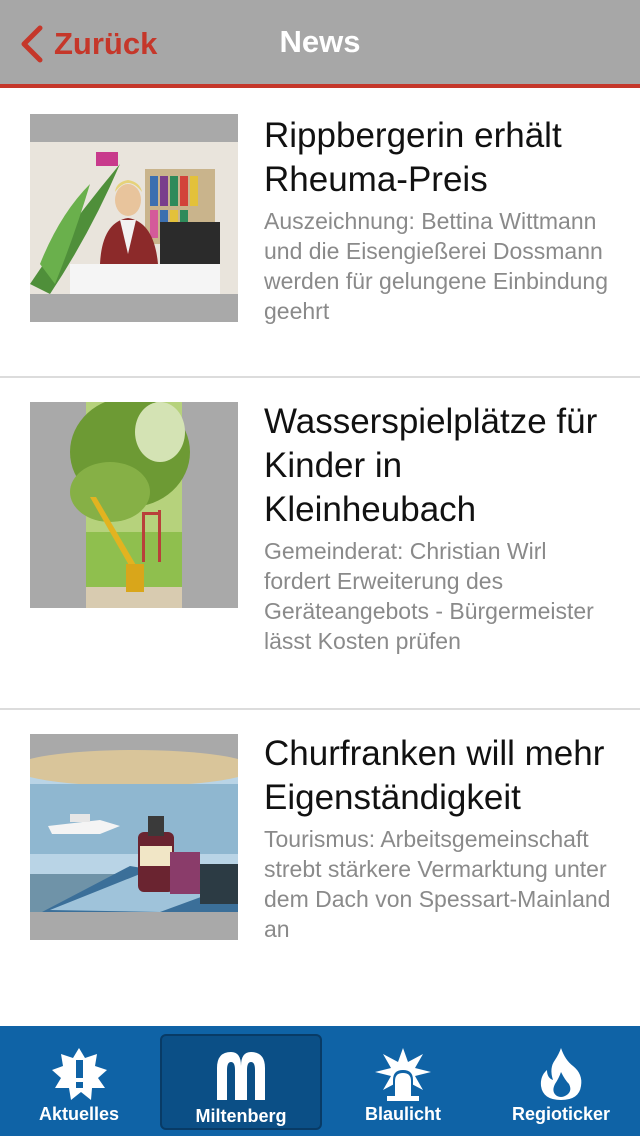  Describe the element at coordinates (413, 157) in the screenshot. I see `news-title: Rippbergerin erhält Rheuma-Preis` at that location.